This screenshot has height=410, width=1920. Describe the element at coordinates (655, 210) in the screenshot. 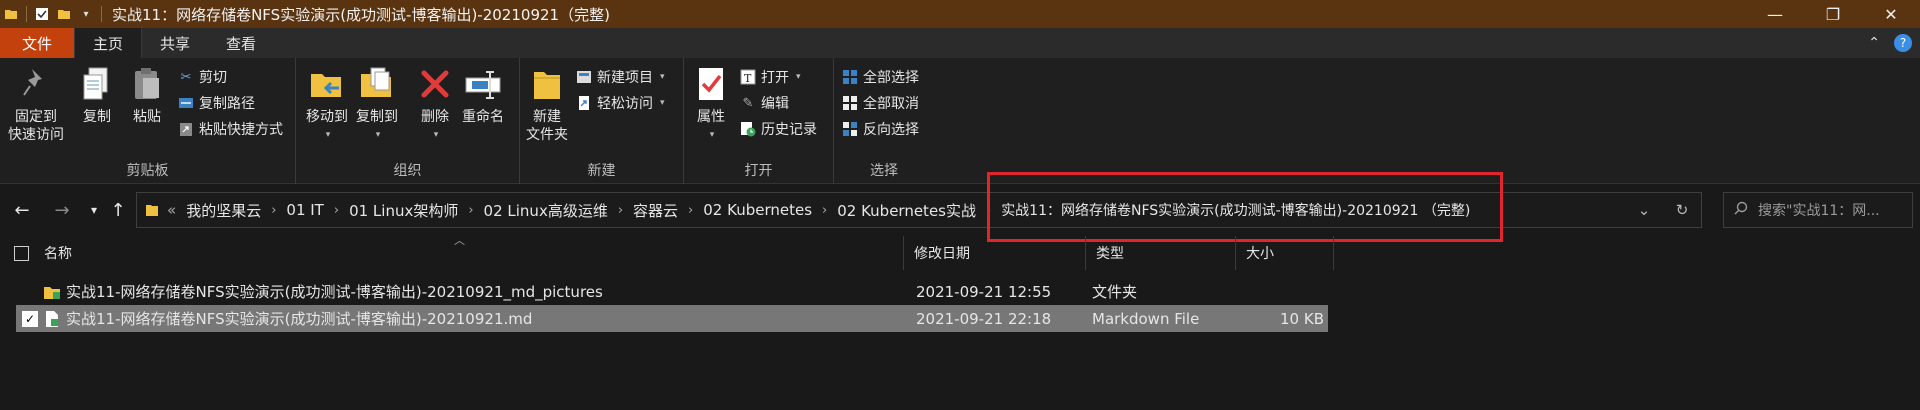

I see `breadcrumb-item: 容器云` at that location.